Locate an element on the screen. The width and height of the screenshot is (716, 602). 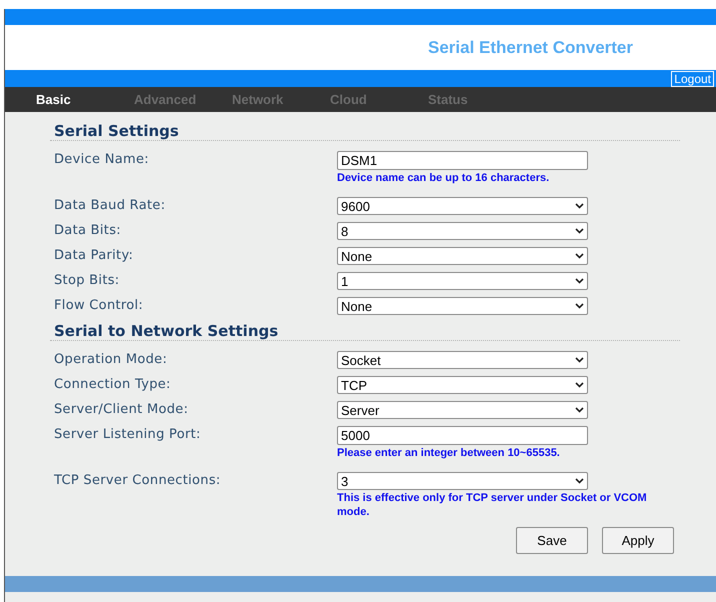
section-heading: Serial Settings is located at coordinates (116, 131).